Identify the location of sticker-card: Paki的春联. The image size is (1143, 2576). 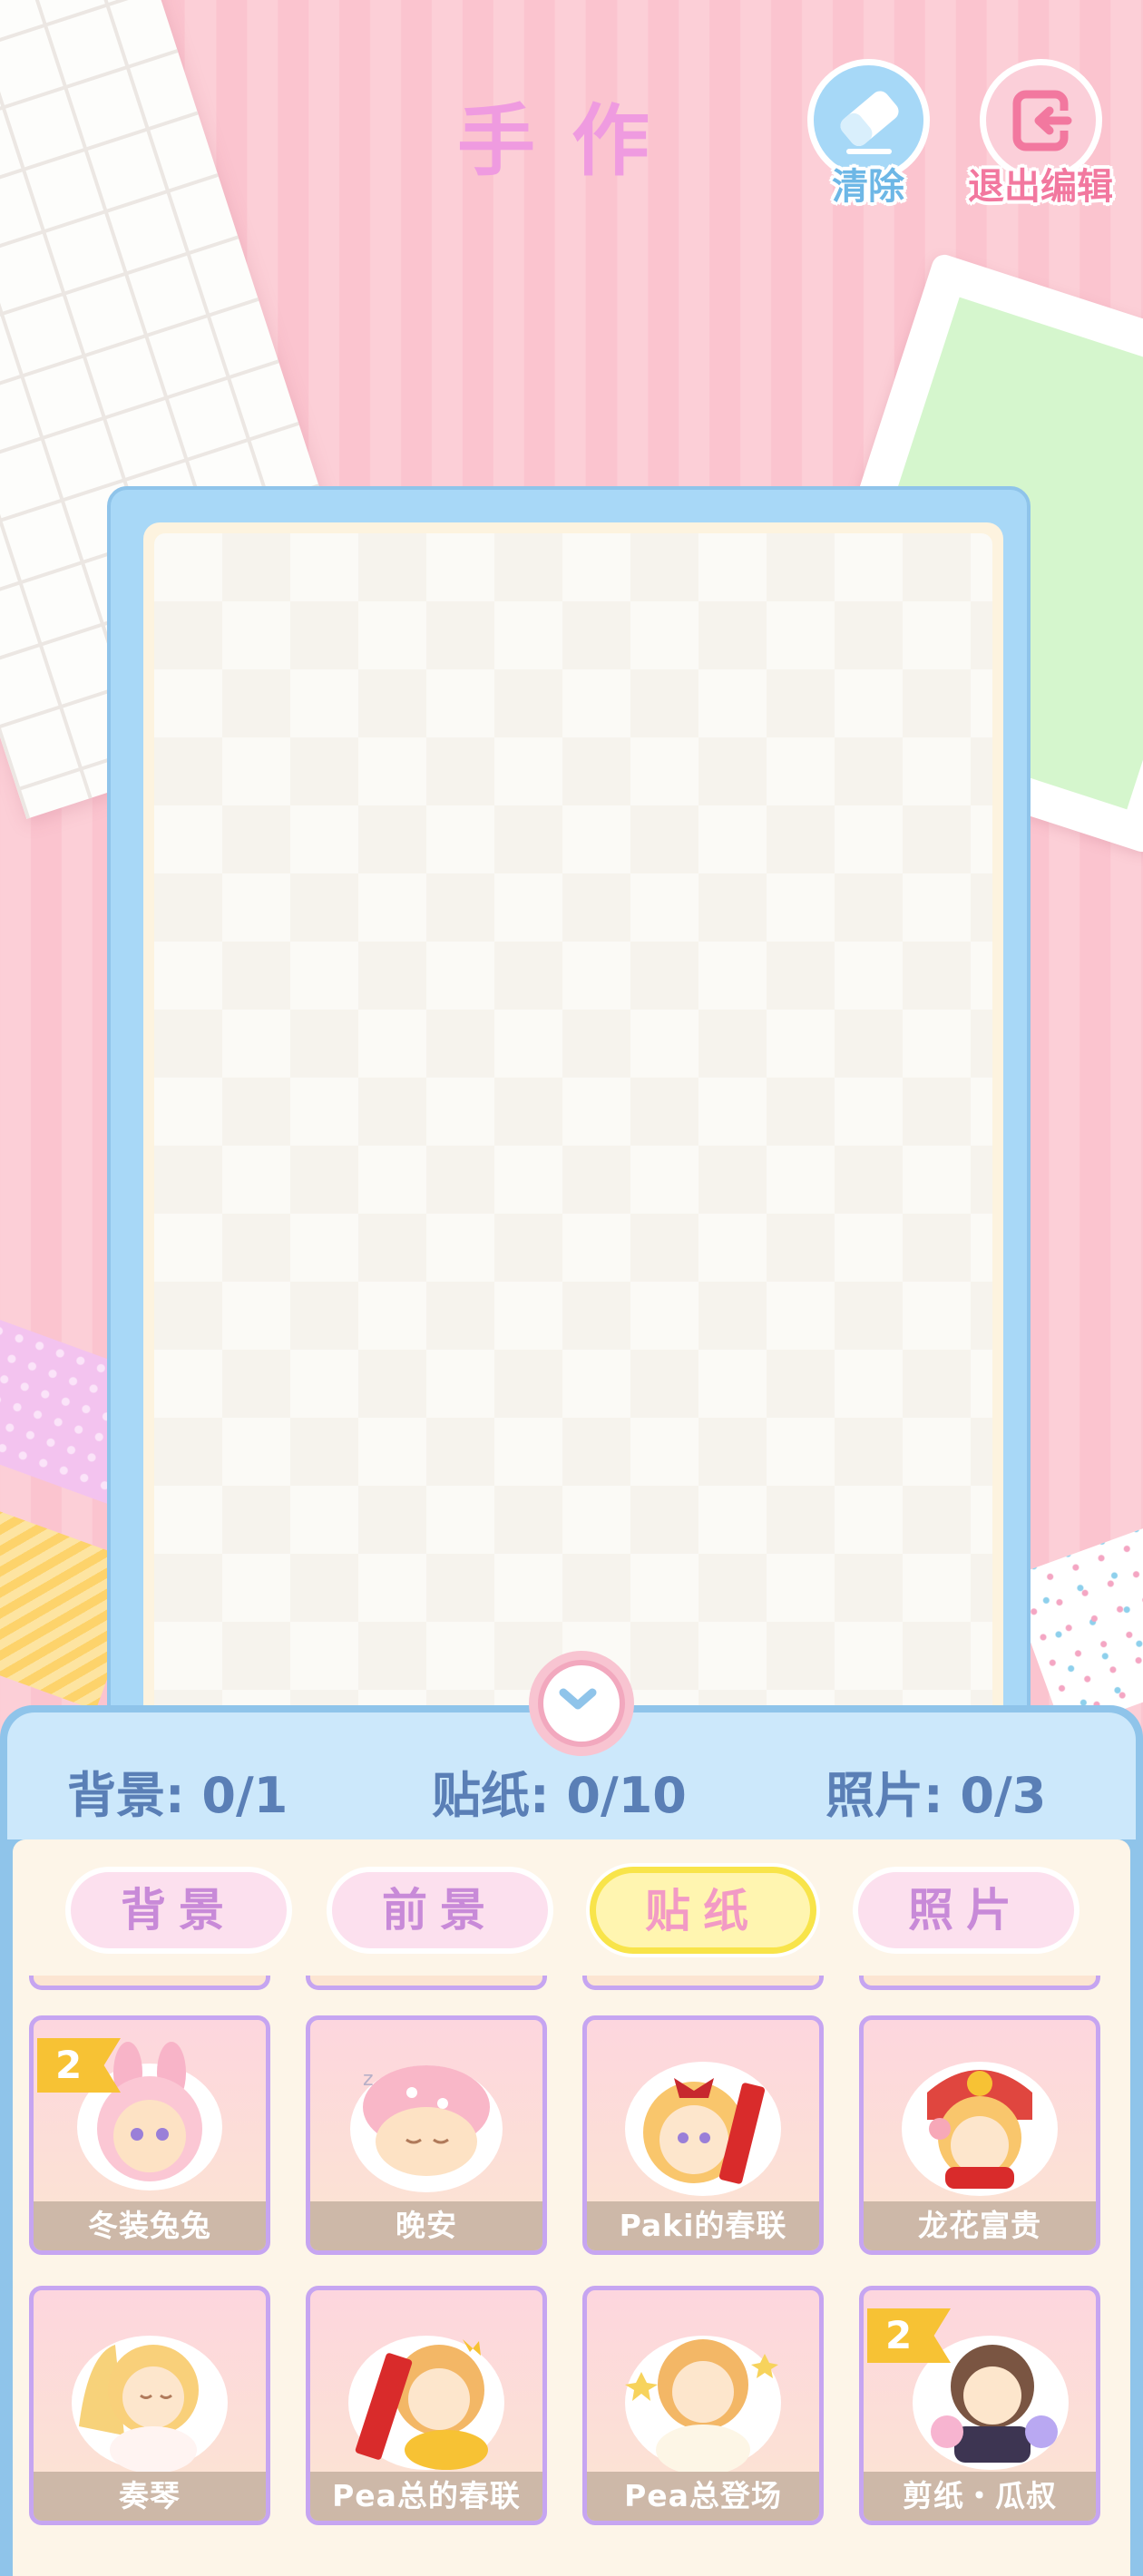
(703, 2135).